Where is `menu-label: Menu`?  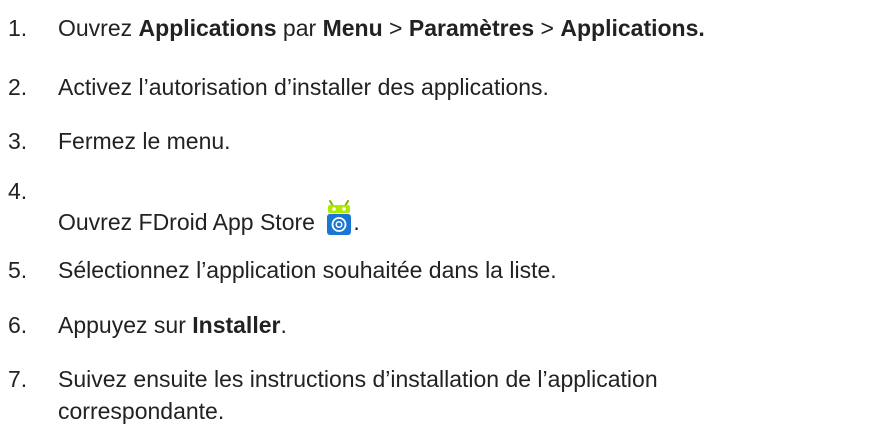
menu-label: Menu is located at coordinates (352, 28).